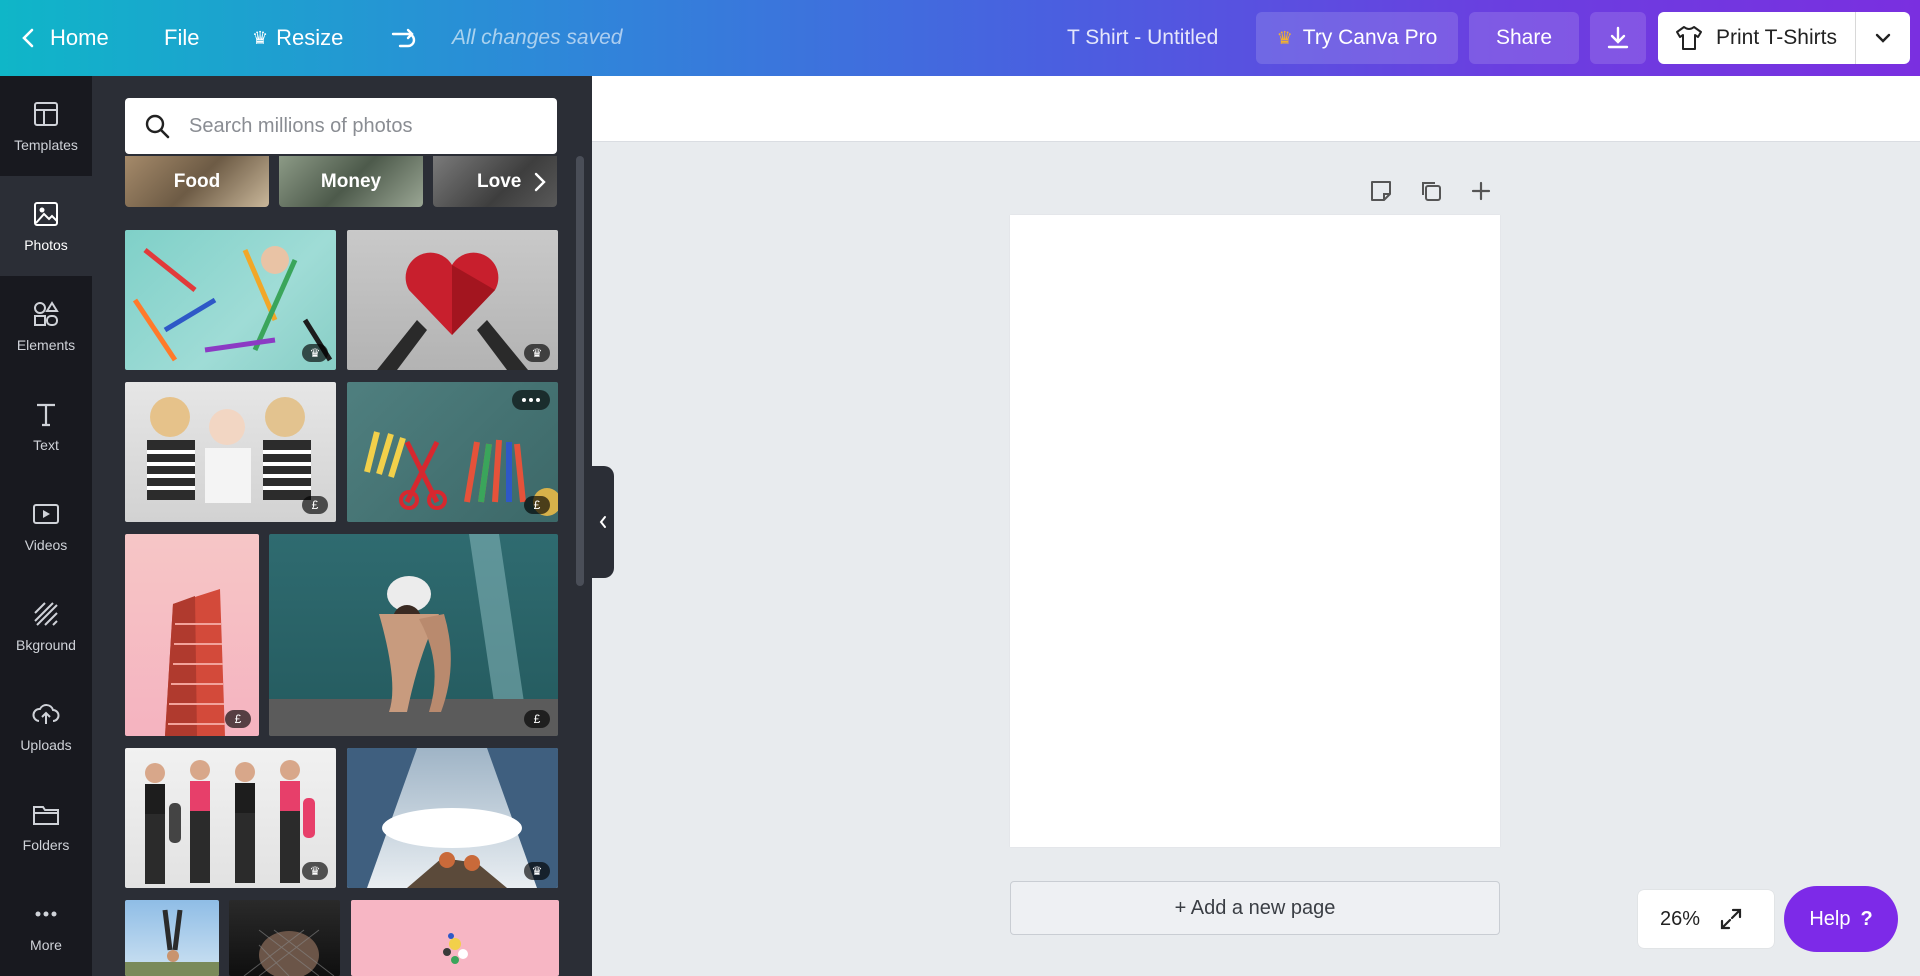 The image size is (1920, 976). What do you see at coordinates (540, 182) in the screenshot?
I see `chevron-right-icon` at bounding box center [540, 182].